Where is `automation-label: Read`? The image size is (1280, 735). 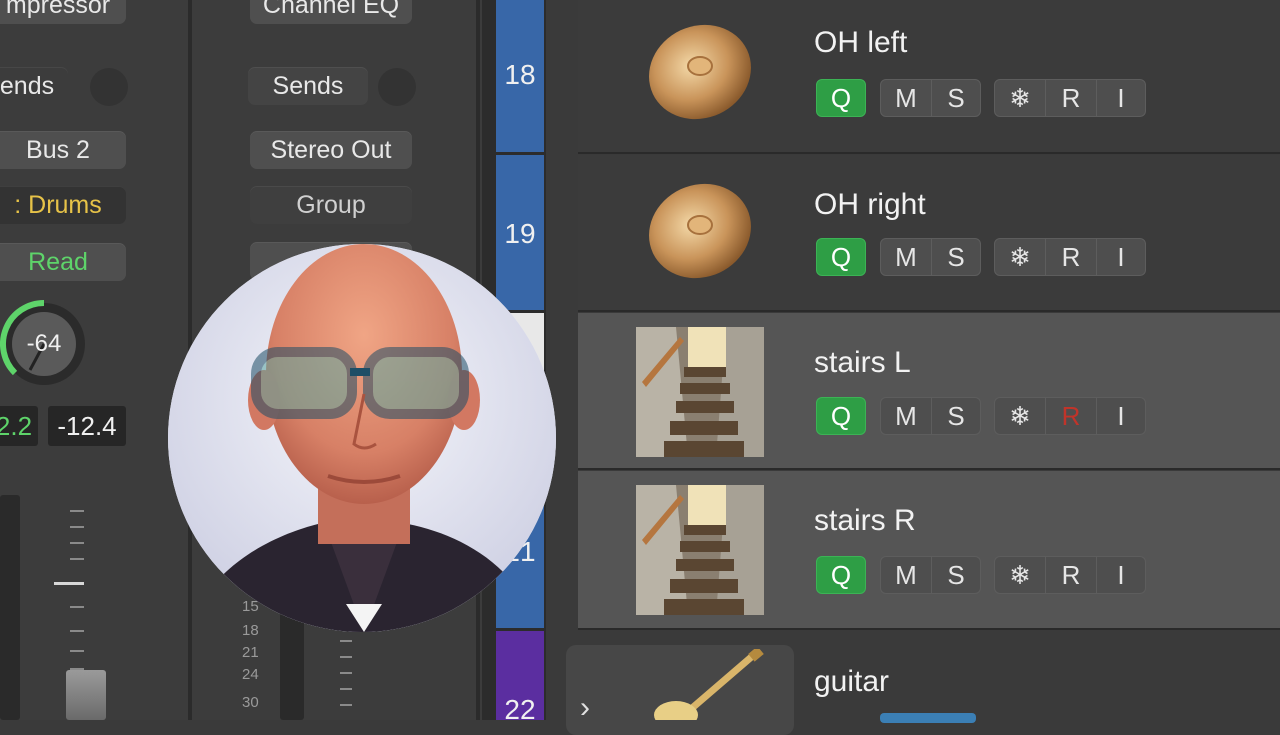
automation-label: Read is located at coordinates (58, 261).